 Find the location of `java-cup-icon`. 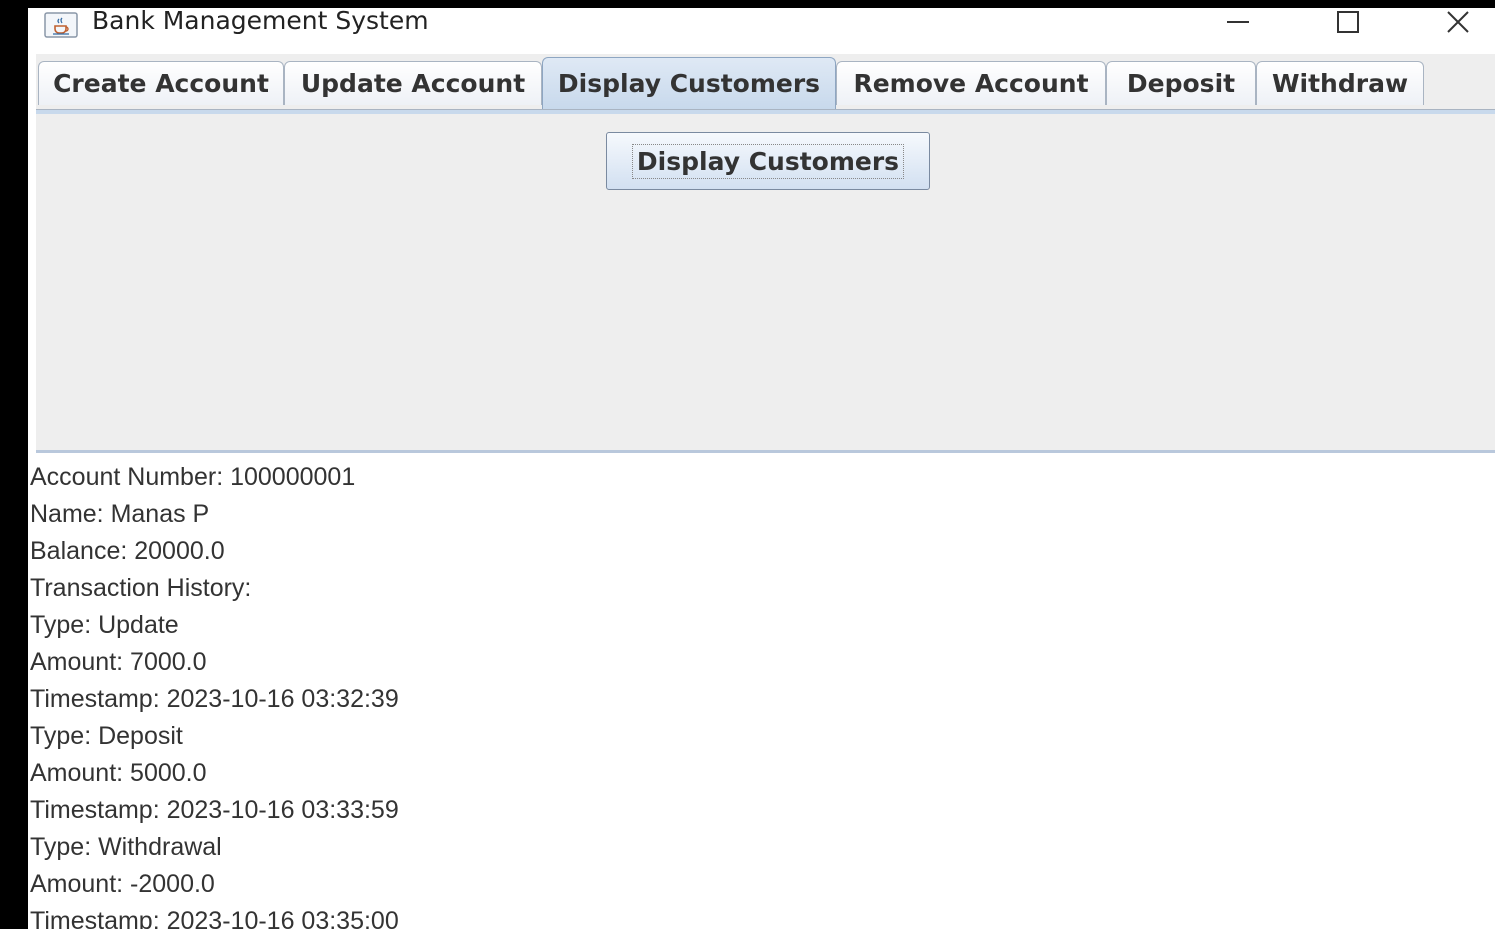

java-cup-icon is located at coordinates (61, 25).